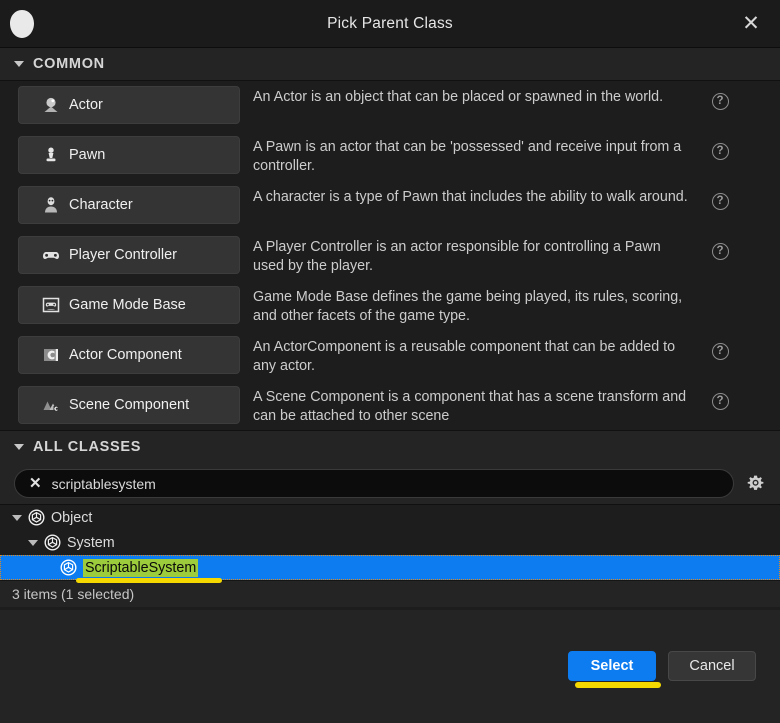 This screenshot has height=723, width=780. I want to click on section-label-all-classes: ALL CLASSES, so click(87, 447).